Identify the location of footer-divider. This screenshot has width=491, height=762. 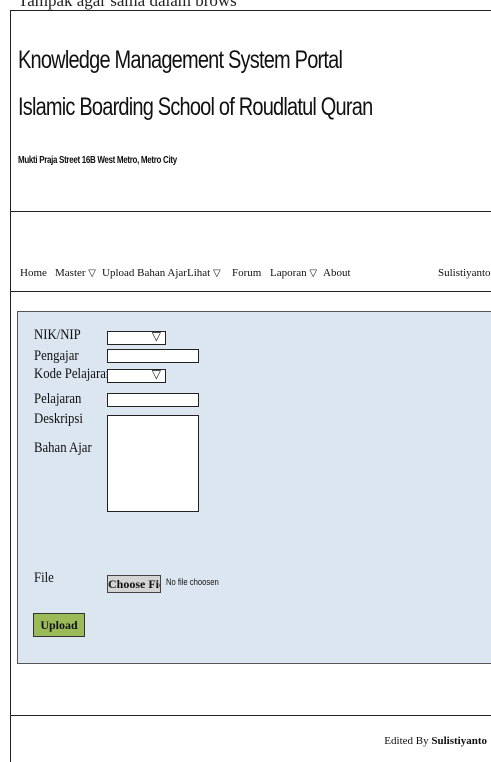
(250, 715).